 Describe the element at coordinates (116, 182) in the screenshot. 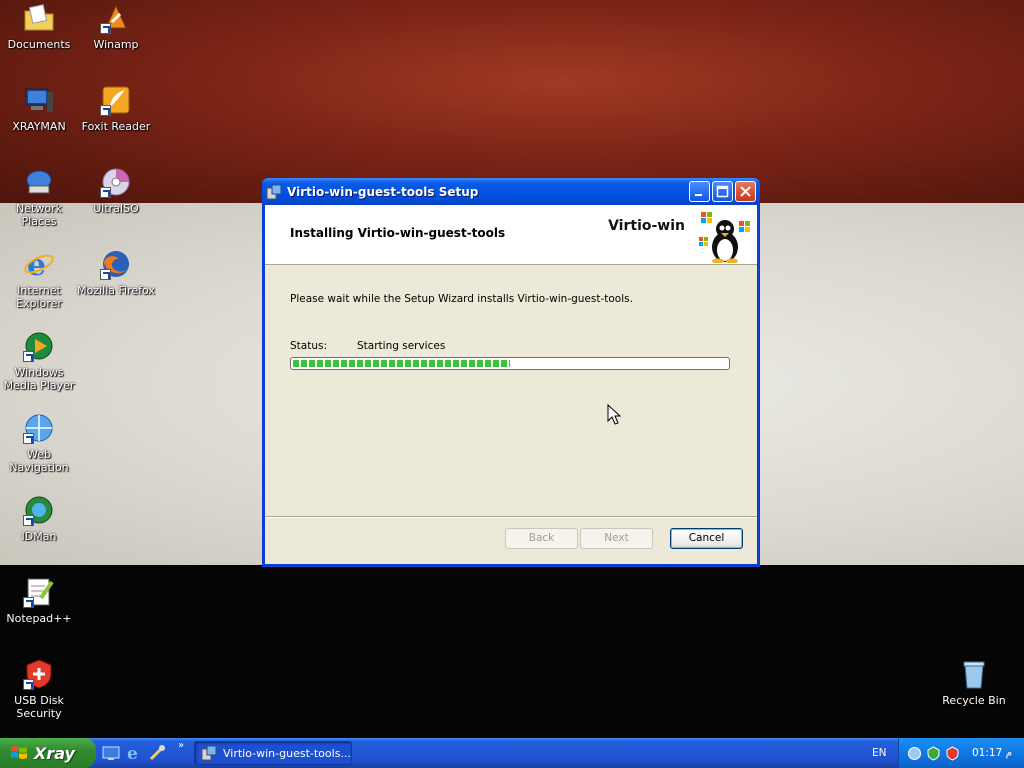

I see `ultraiso-icon` at that location.